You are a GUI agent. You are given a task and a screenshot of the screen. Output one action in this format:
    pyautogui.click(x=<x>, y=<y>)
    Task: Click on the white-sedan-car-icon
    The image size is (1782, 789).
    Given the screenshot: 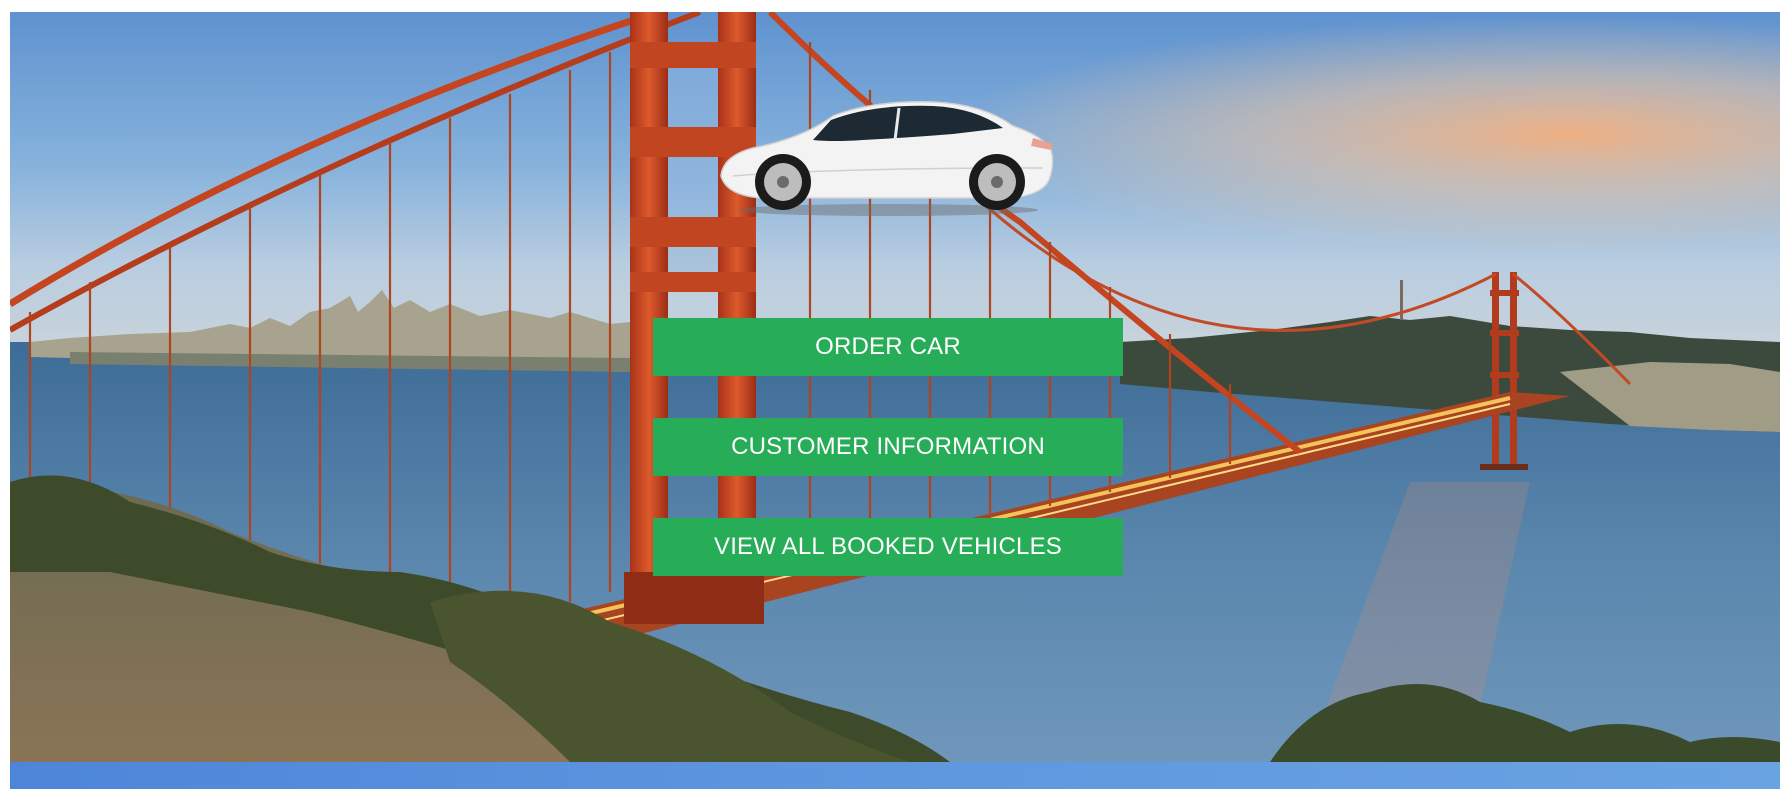 What is the action you would take?
    pyautogui.click(x=887, y=158)
    